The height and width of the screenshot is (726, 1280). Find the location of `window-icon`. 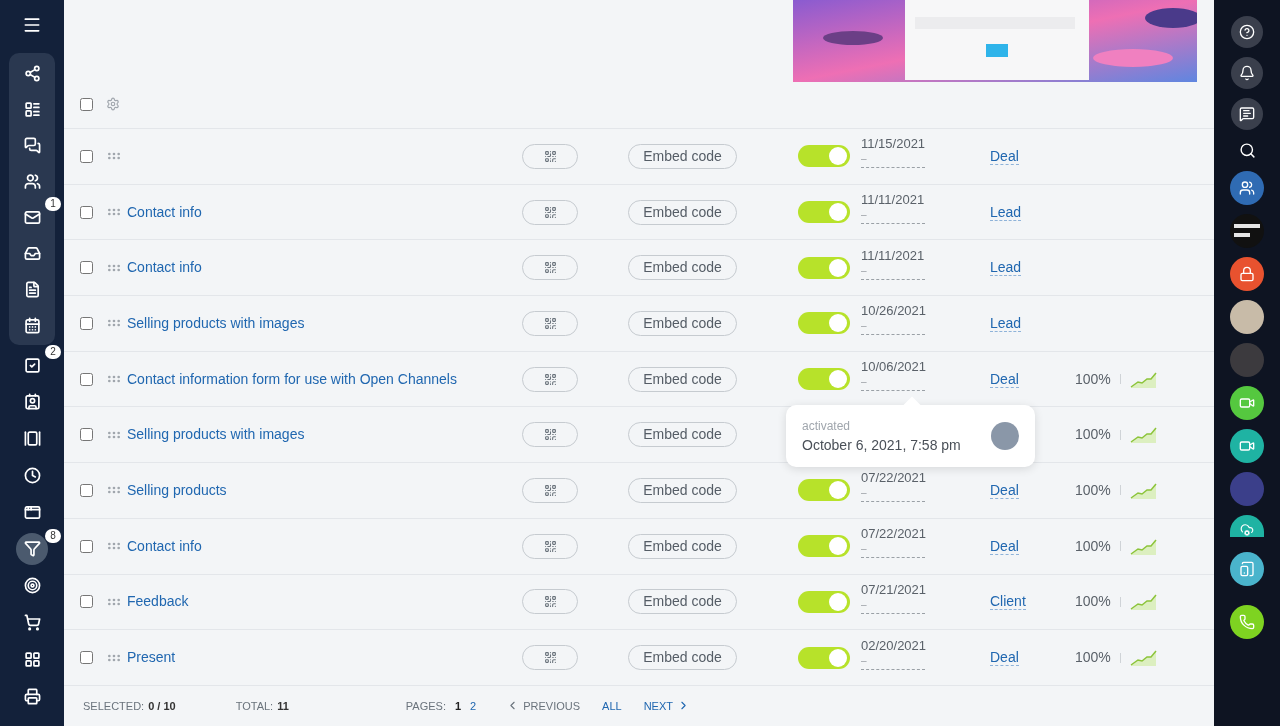

window-icon is located at coordinates (32, 512).